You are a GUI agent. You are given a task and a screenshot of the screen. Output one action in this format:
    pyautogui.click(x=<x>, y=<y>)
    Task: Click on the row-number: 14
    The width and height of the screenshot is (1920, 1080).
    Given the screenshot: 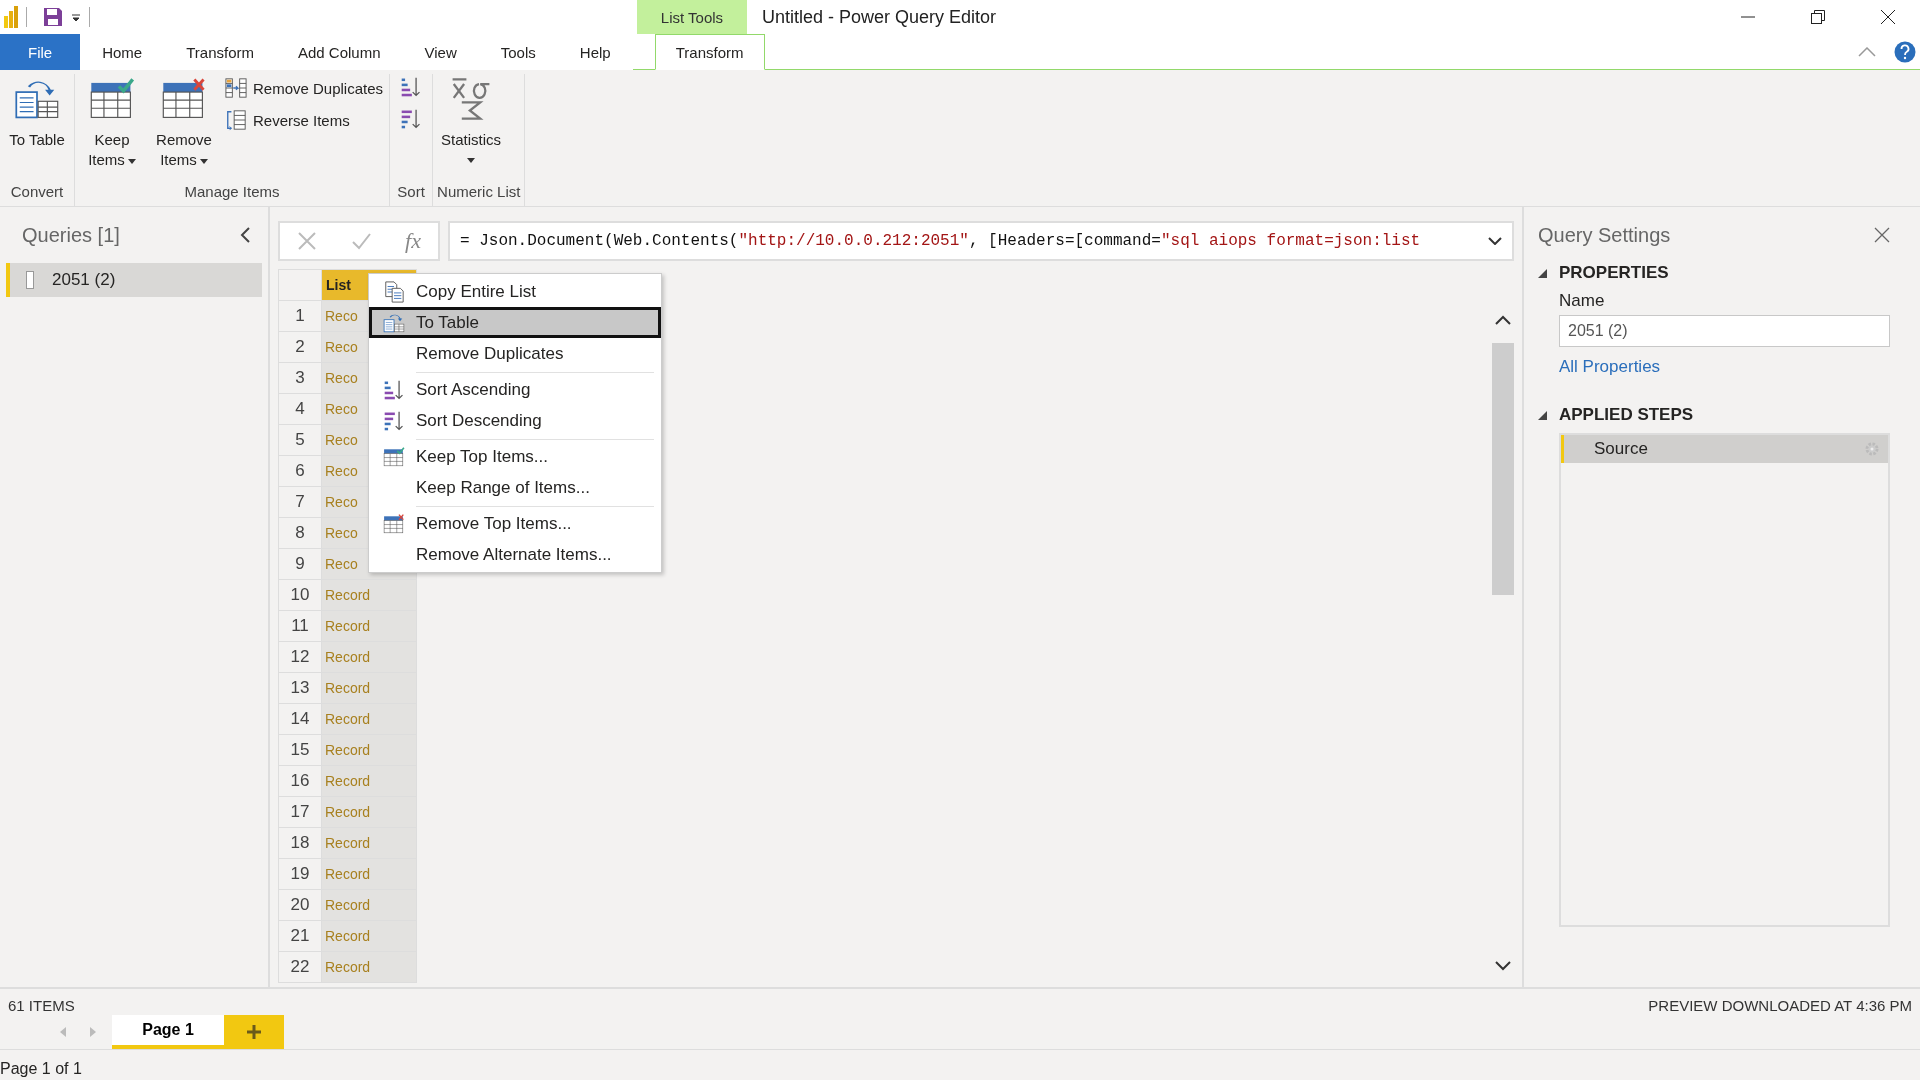 What is the action you would take?
    pyautogui.click(x=300, y=719)
    